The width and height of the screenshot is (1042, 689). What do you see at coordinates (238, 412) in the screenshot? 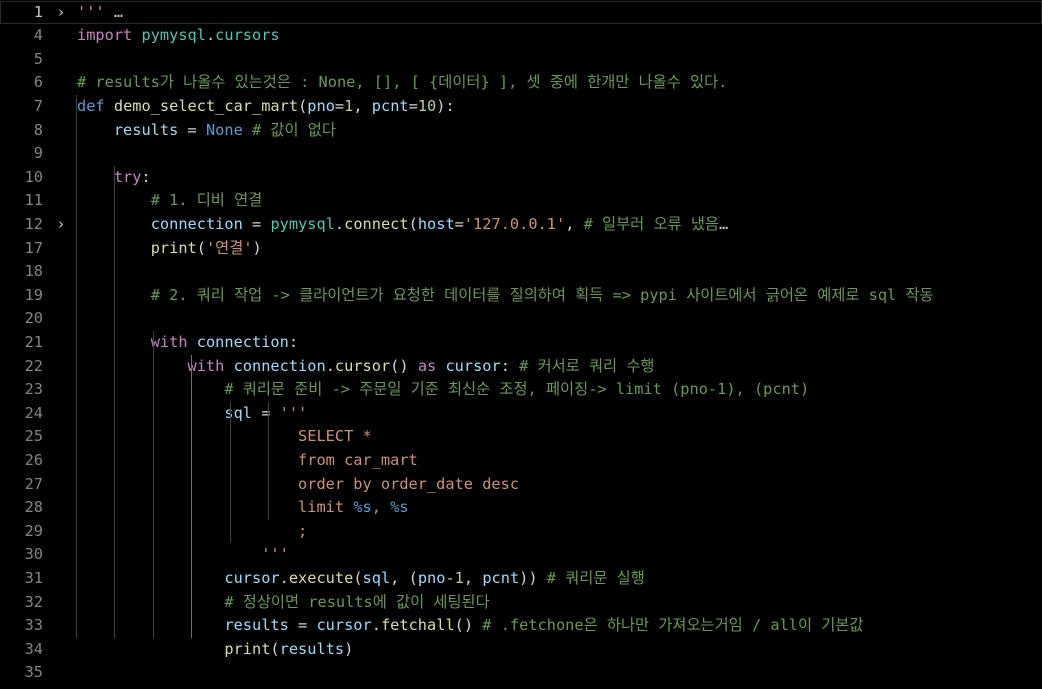
I see `code-token: sql` at bounding box center [238, 412].